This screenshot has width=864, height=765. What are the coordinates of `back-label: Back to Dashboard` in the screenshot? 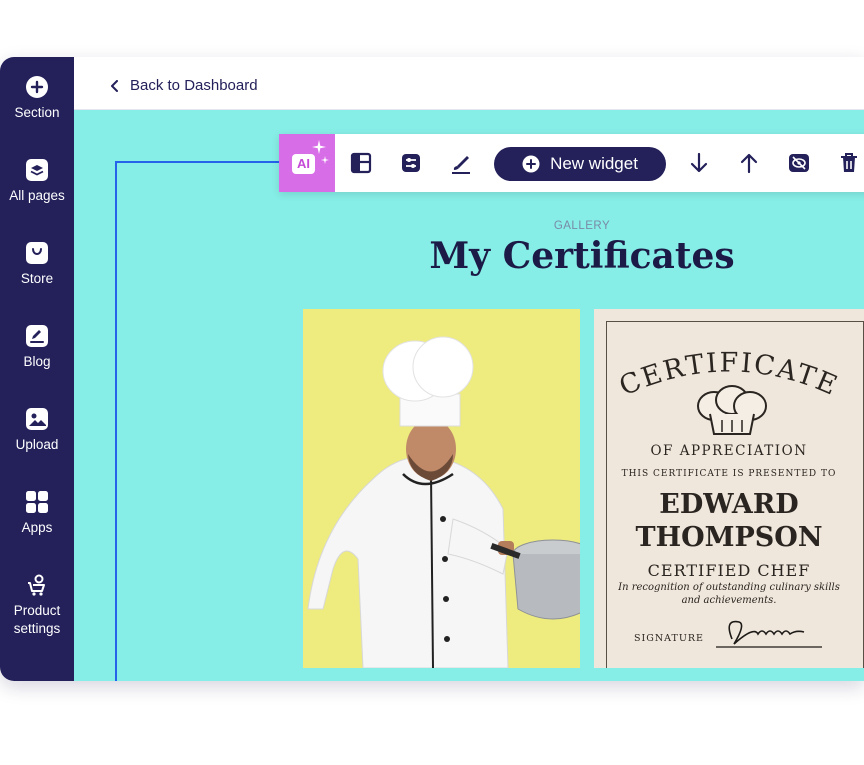 It's located at (194, 85).